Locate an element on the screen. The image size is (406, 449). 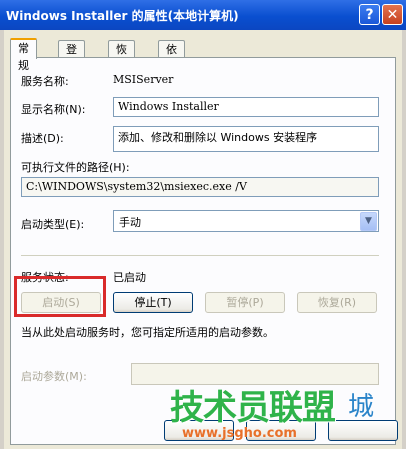
exe-path-field: C:\WINDOWS\system32\msiexec.exe /V is located at coordinates (200, 187).